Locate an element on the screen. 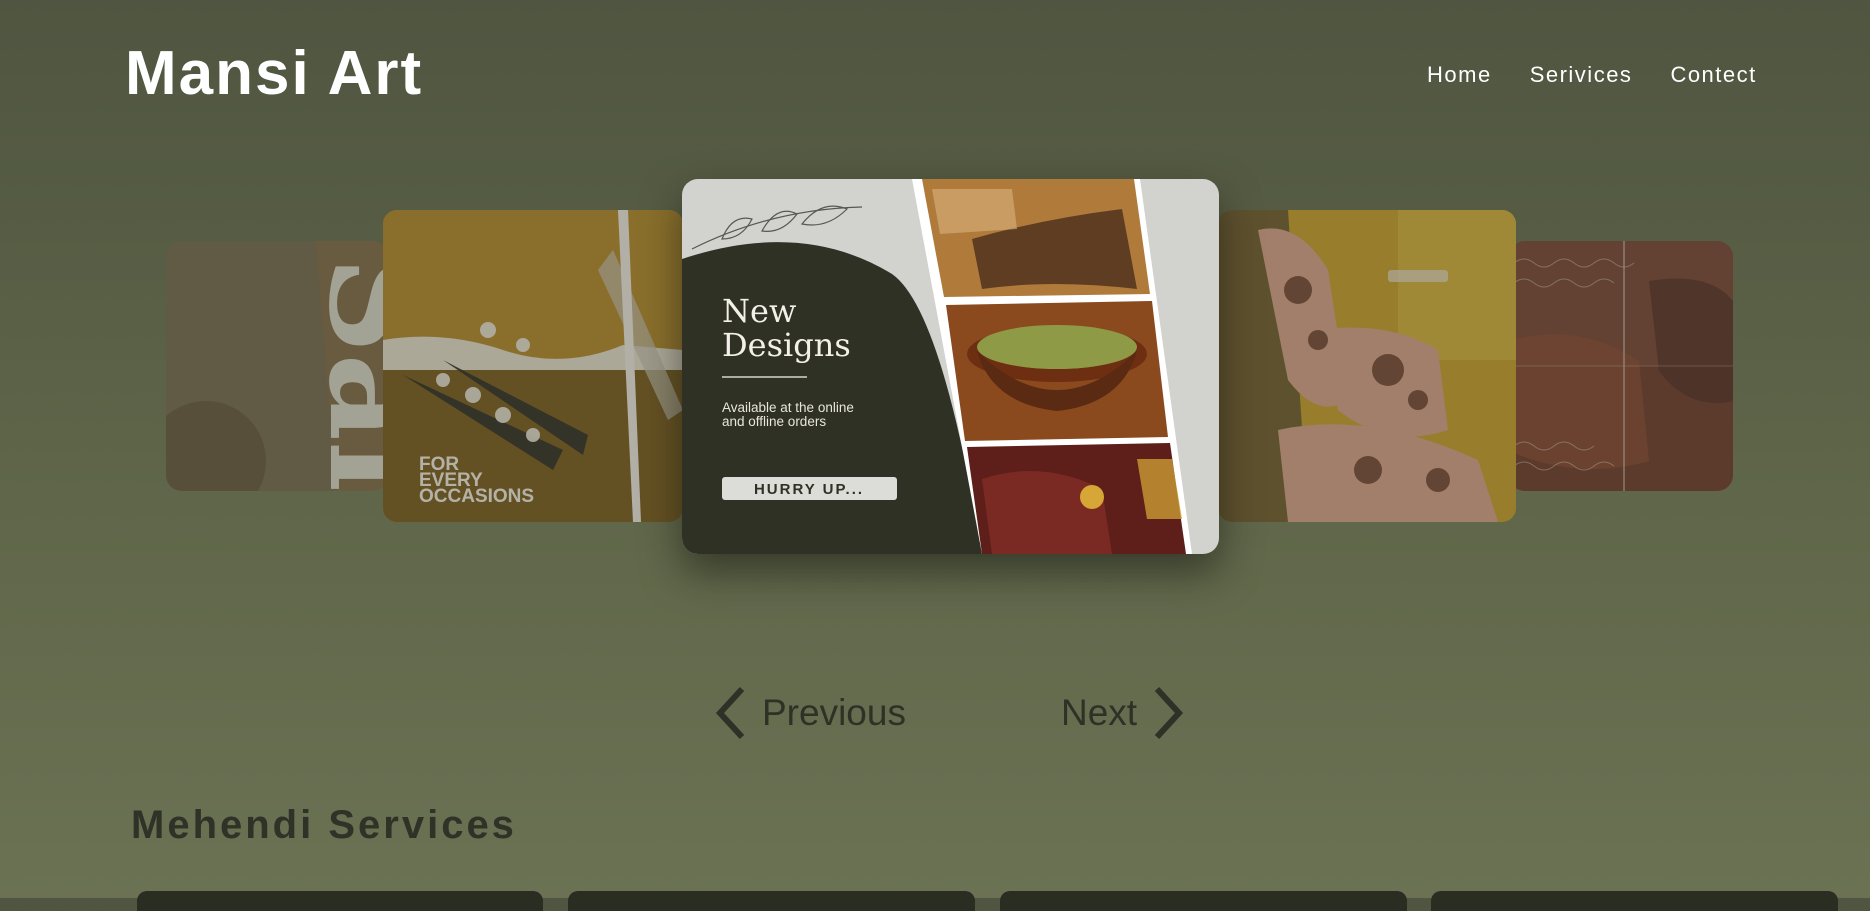 The width and height of the screenshot is (1870, 911). nav-contact: Contect is located at coordinates (1713, 75).